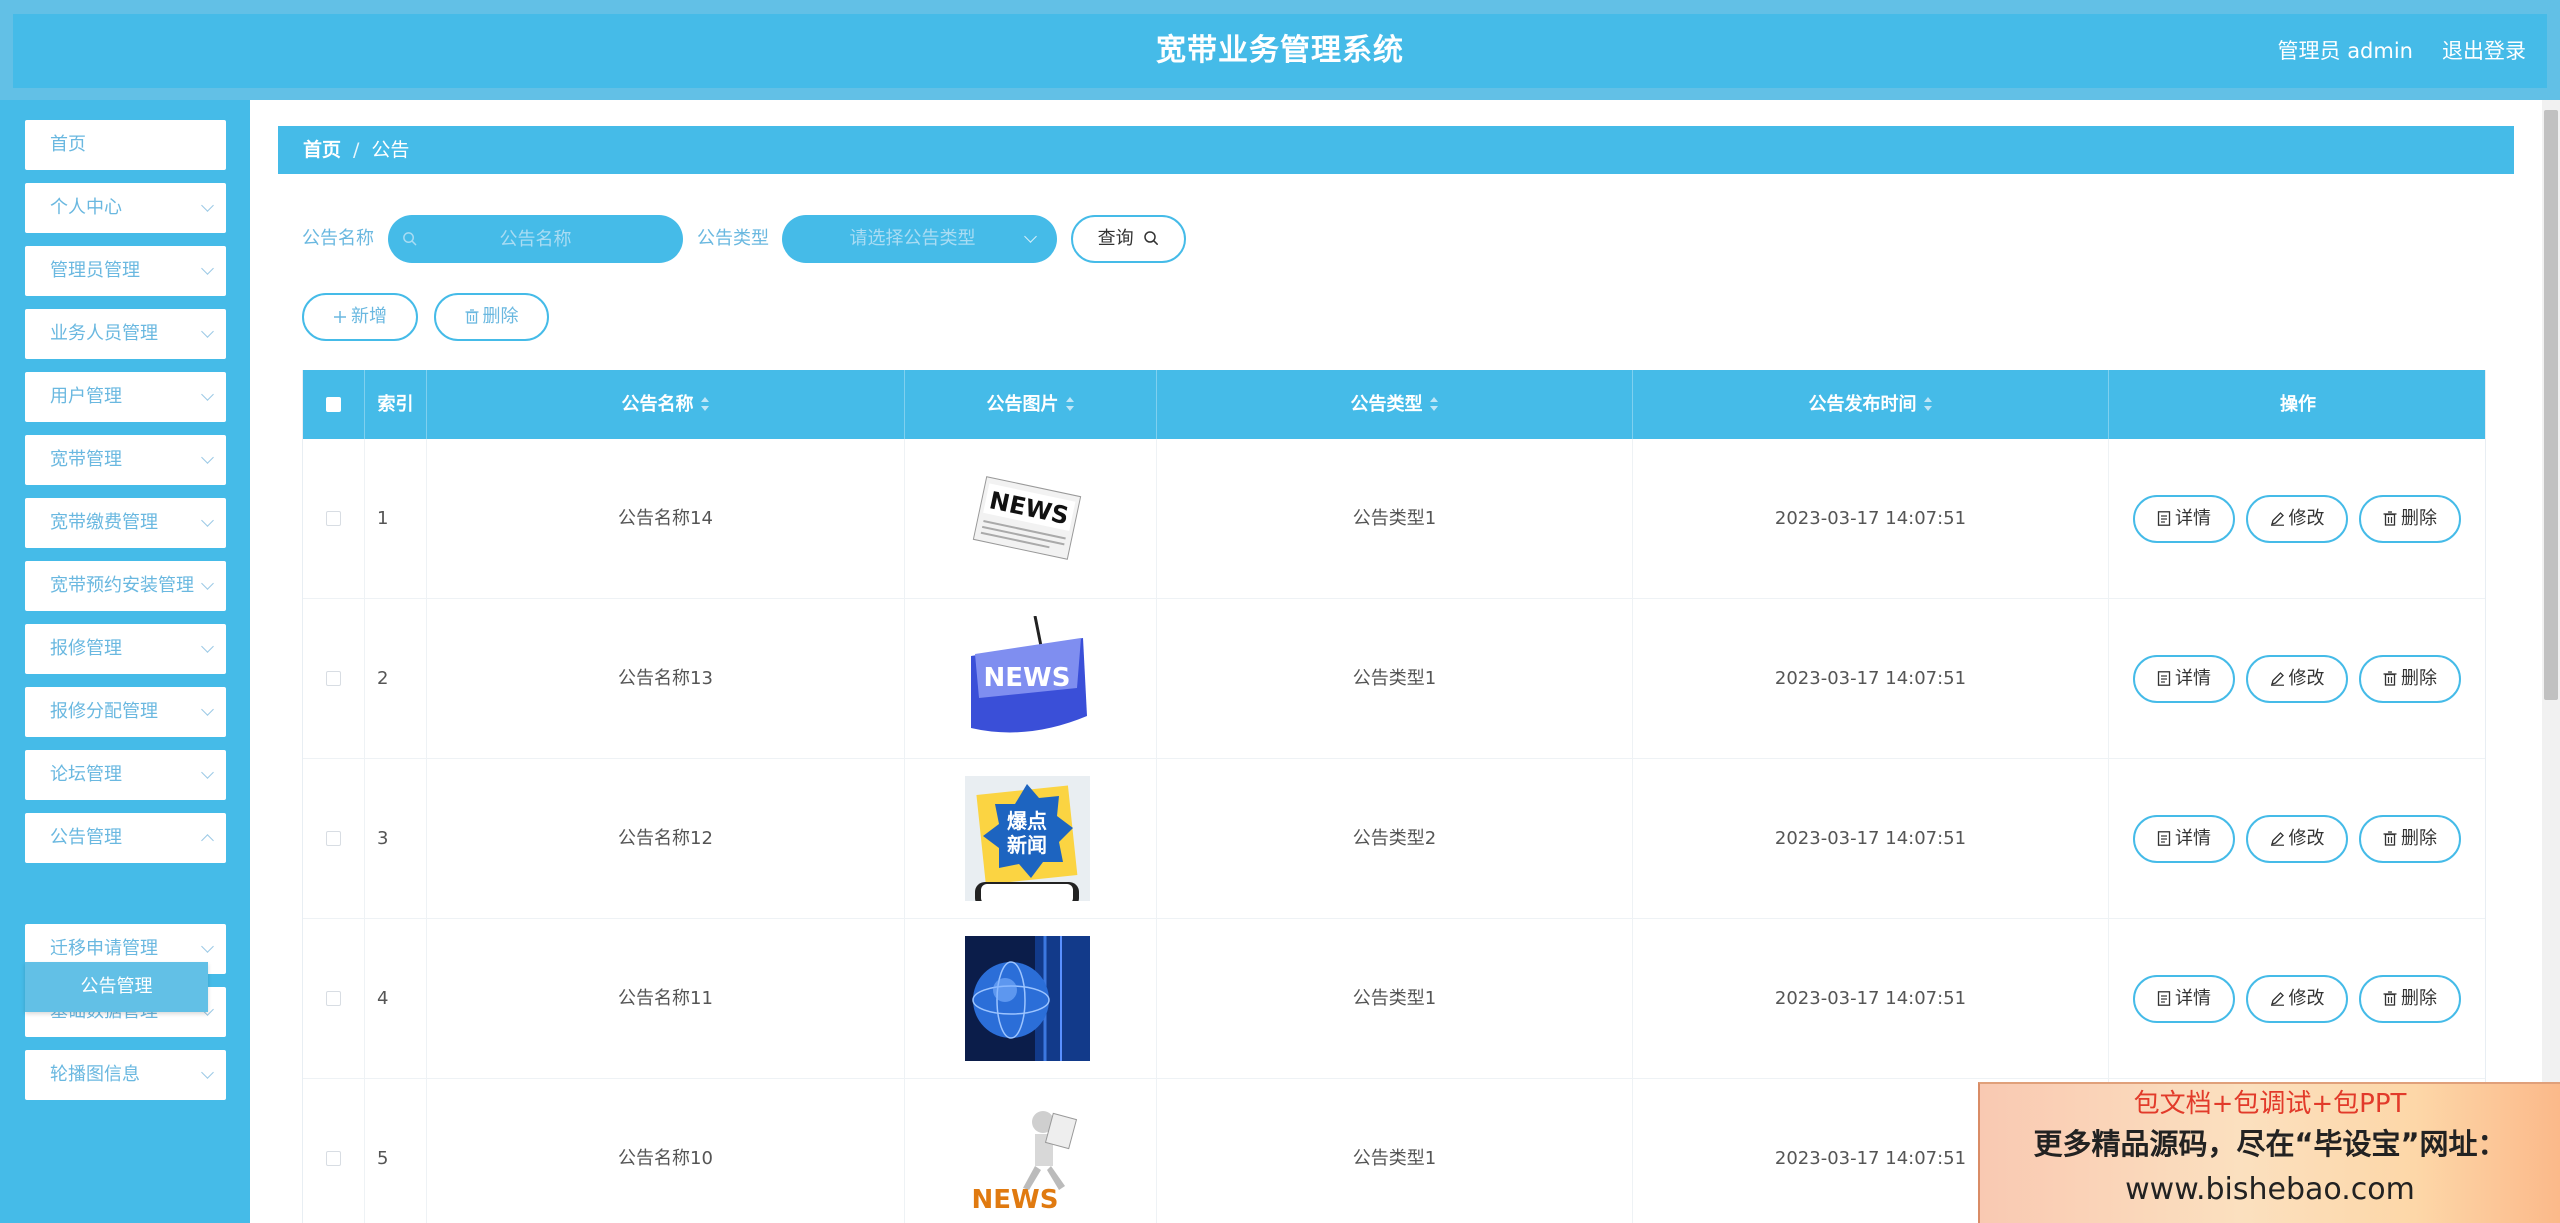  Describe the element at coordinates (360, 317) in the screenshot. I see `add-button: 新增` at that location.